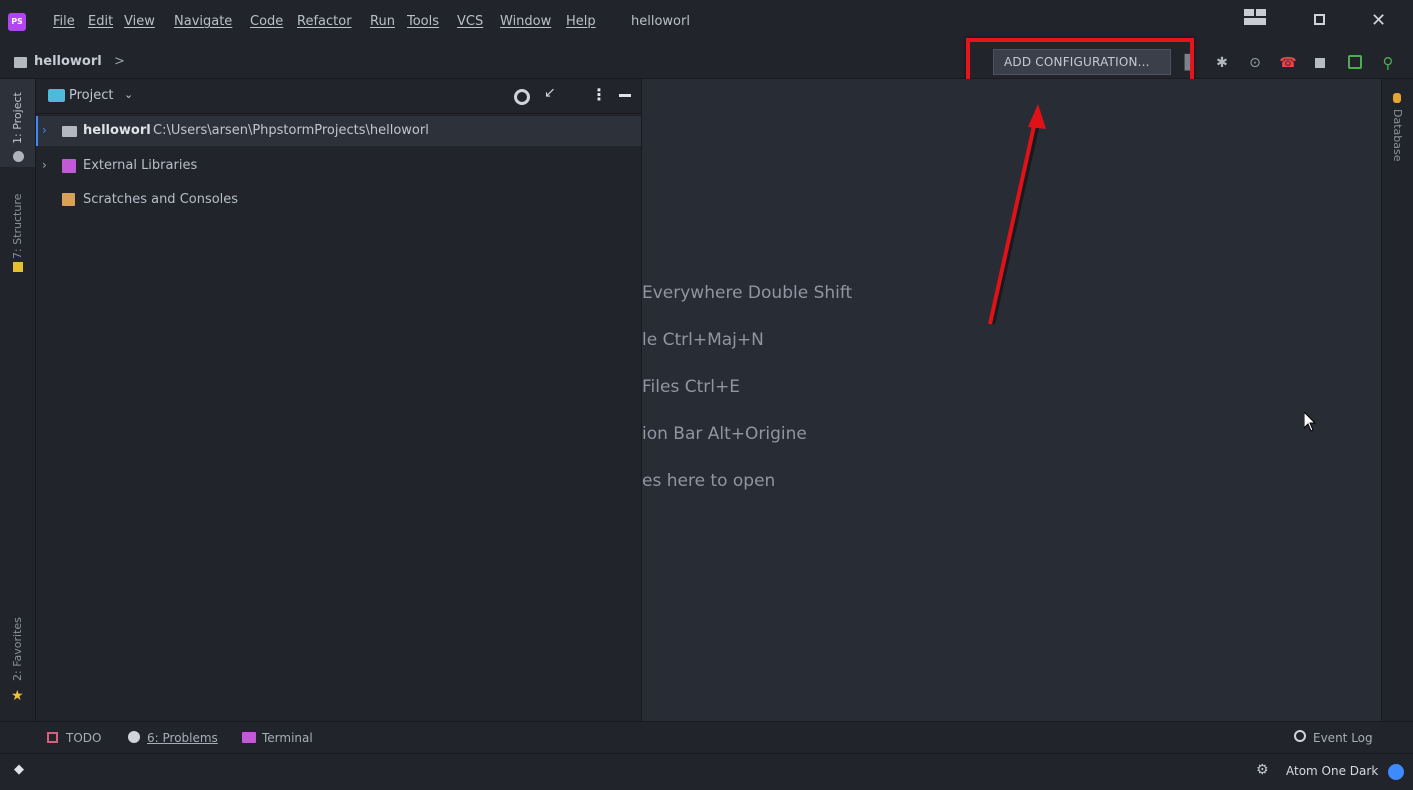 Image resolution: width=1413 pixels, height=790 pixels. Describe the element at coordinates (56, 95) in the screenshot. I see `project-view-icon` at that location.